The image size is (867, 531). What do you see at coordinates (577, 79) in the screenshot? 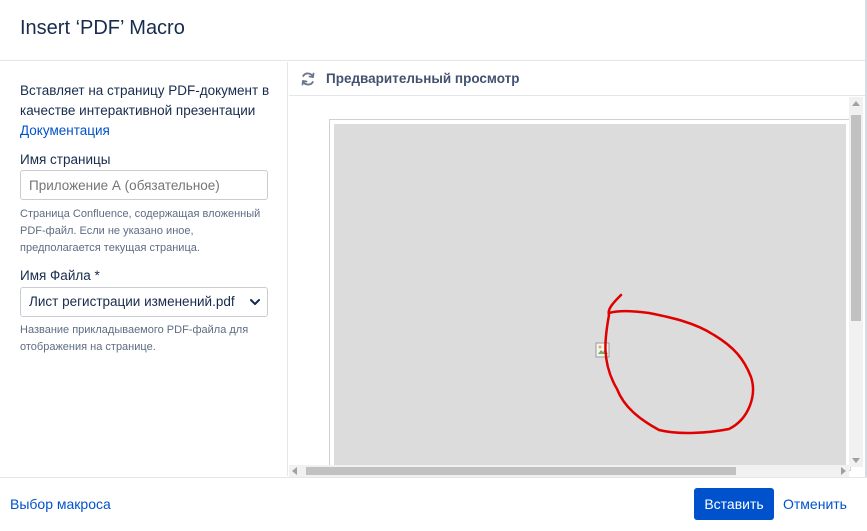
I see `preview-header: Предварительный просмотр` at bounding box center [577, 79].